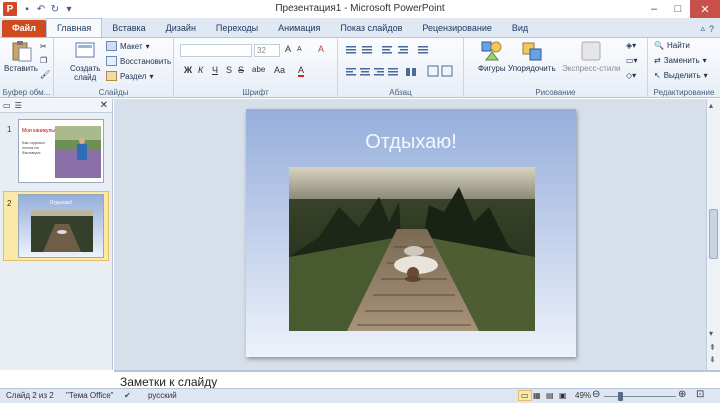 The height and width of the screenshot is (403, 720). Describe the element at coordinates (62, 231) in the screenshot. I see `thumb2-photo` at that location.